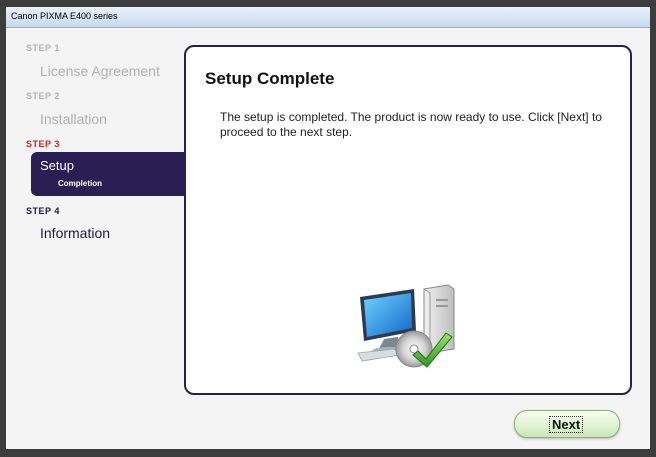 The width and height of the screenshot is (656, 457). What do you see at coordinates (43, 96) in the screenshot?
I see `step-2-label: STEP 2` at bounding box center [43, 96].